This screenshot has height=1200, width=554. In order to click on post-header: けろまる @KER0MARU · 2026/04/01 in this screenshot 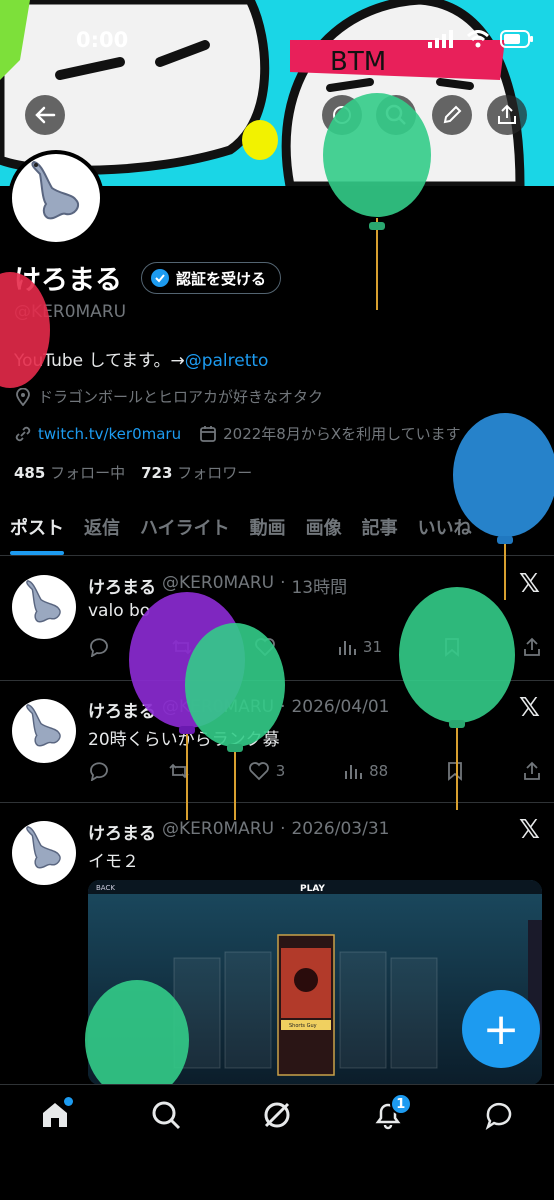, I will do `click(238, 709)`.